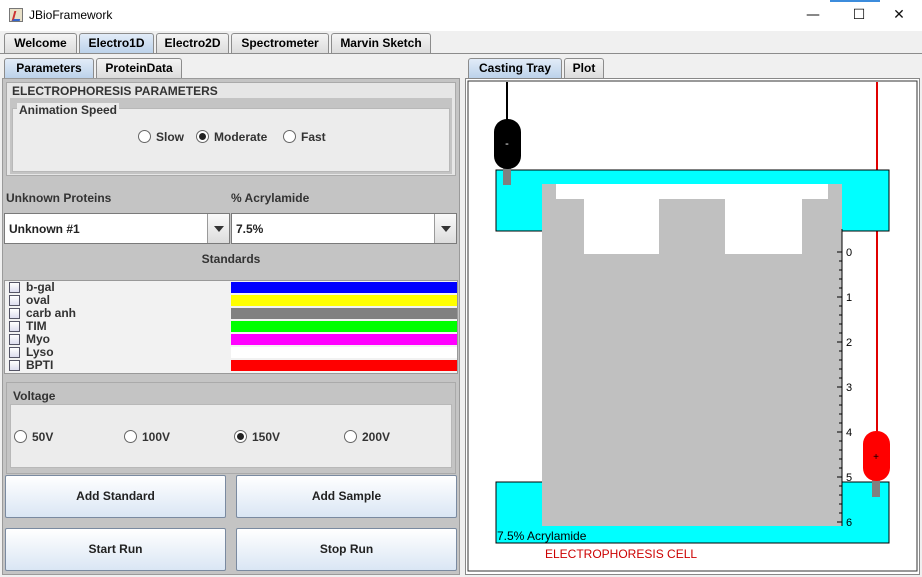 Image resolution: width=922 pixels, height=577 pixels. I want to click on ruler-tick-label: 5, so click(849, 478).